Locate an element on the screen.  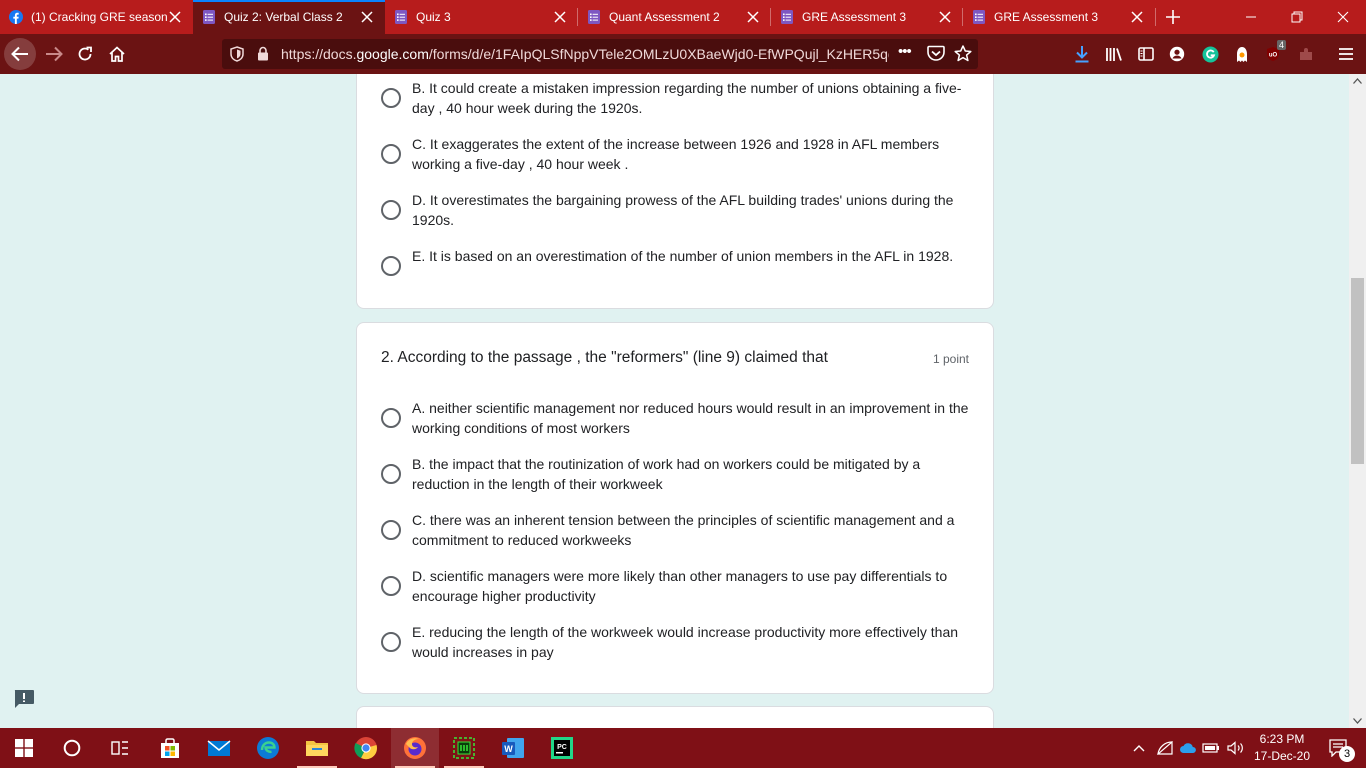
close-window-button is located at coordinates (1343, 17).